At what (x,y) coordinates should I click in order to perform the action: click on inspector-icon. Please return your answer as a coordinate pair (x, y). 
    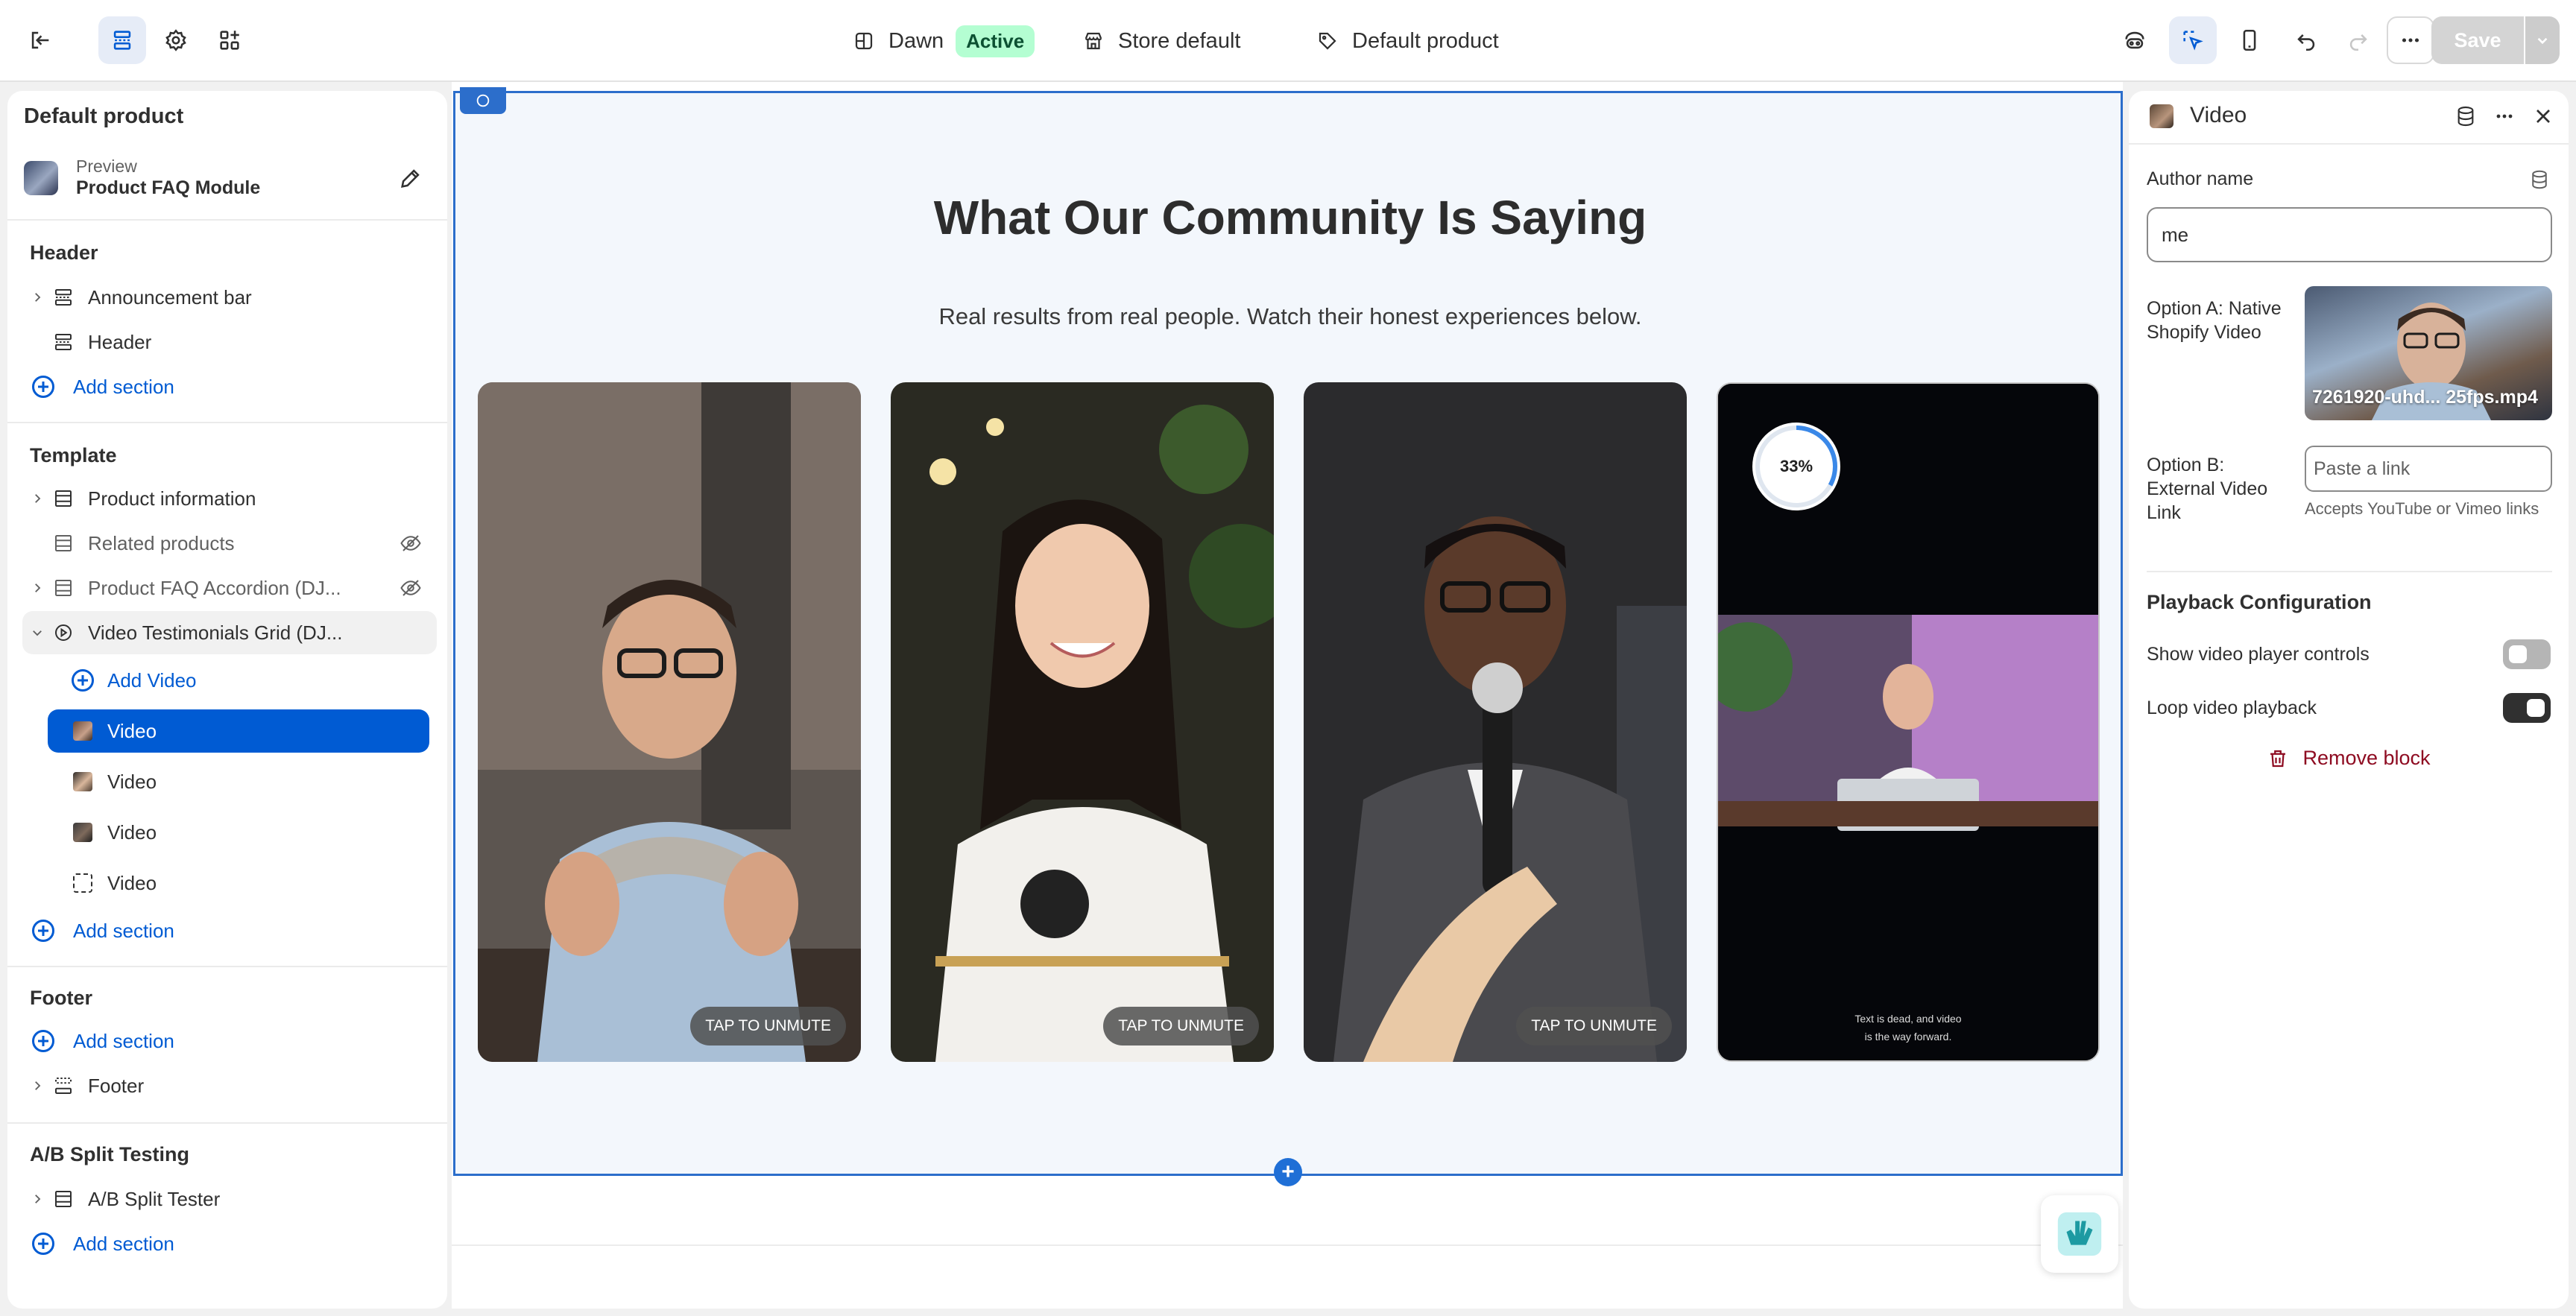
    Looking at the image, I should click on (2135, 40).